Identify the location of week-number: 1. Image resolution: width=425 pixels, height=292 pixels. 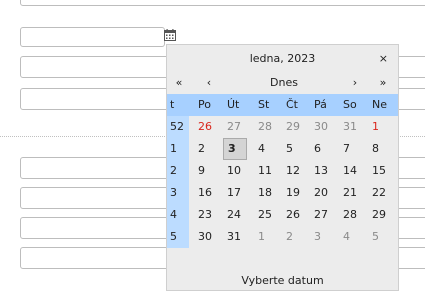
(178, 149).